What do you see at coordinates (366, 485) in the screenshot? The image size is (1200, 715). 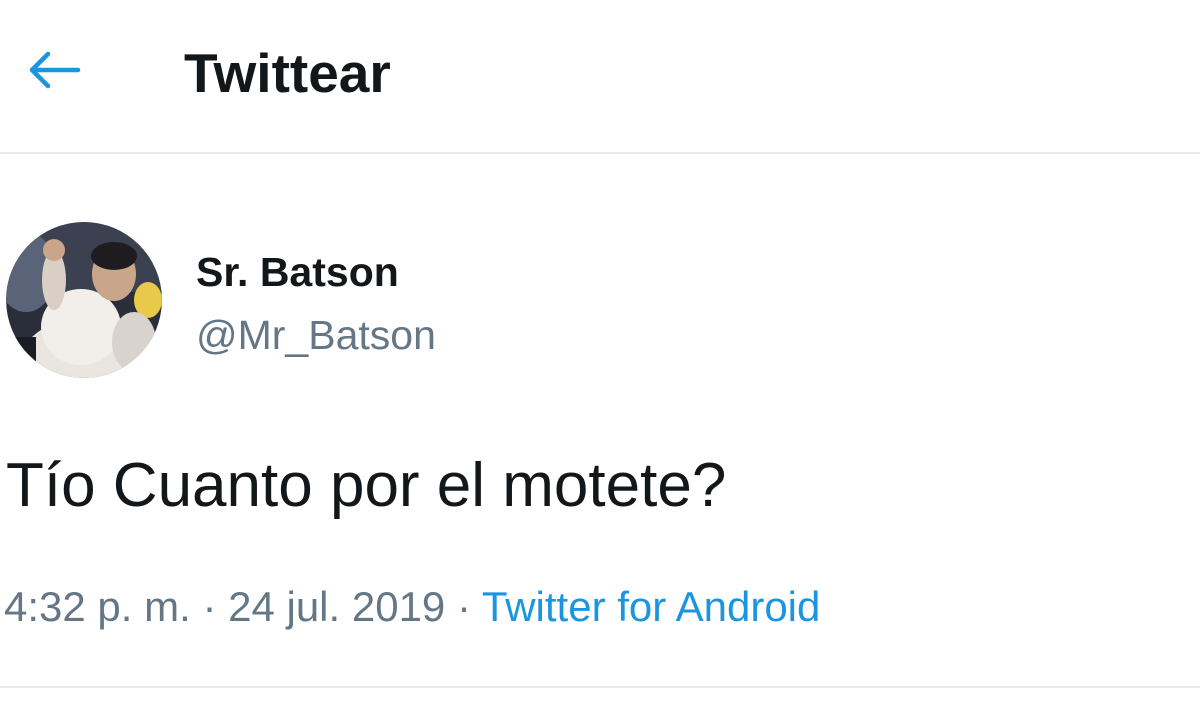 I see `tweet-text: Tío Cuanto por el motete?` at bounding box center [366, 485].